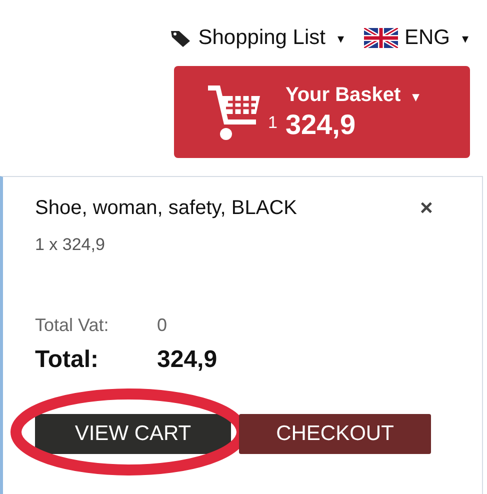 This screenshot has width=487, height=494. I want to click on cart-button: VIEW CART, so click(133, 434).